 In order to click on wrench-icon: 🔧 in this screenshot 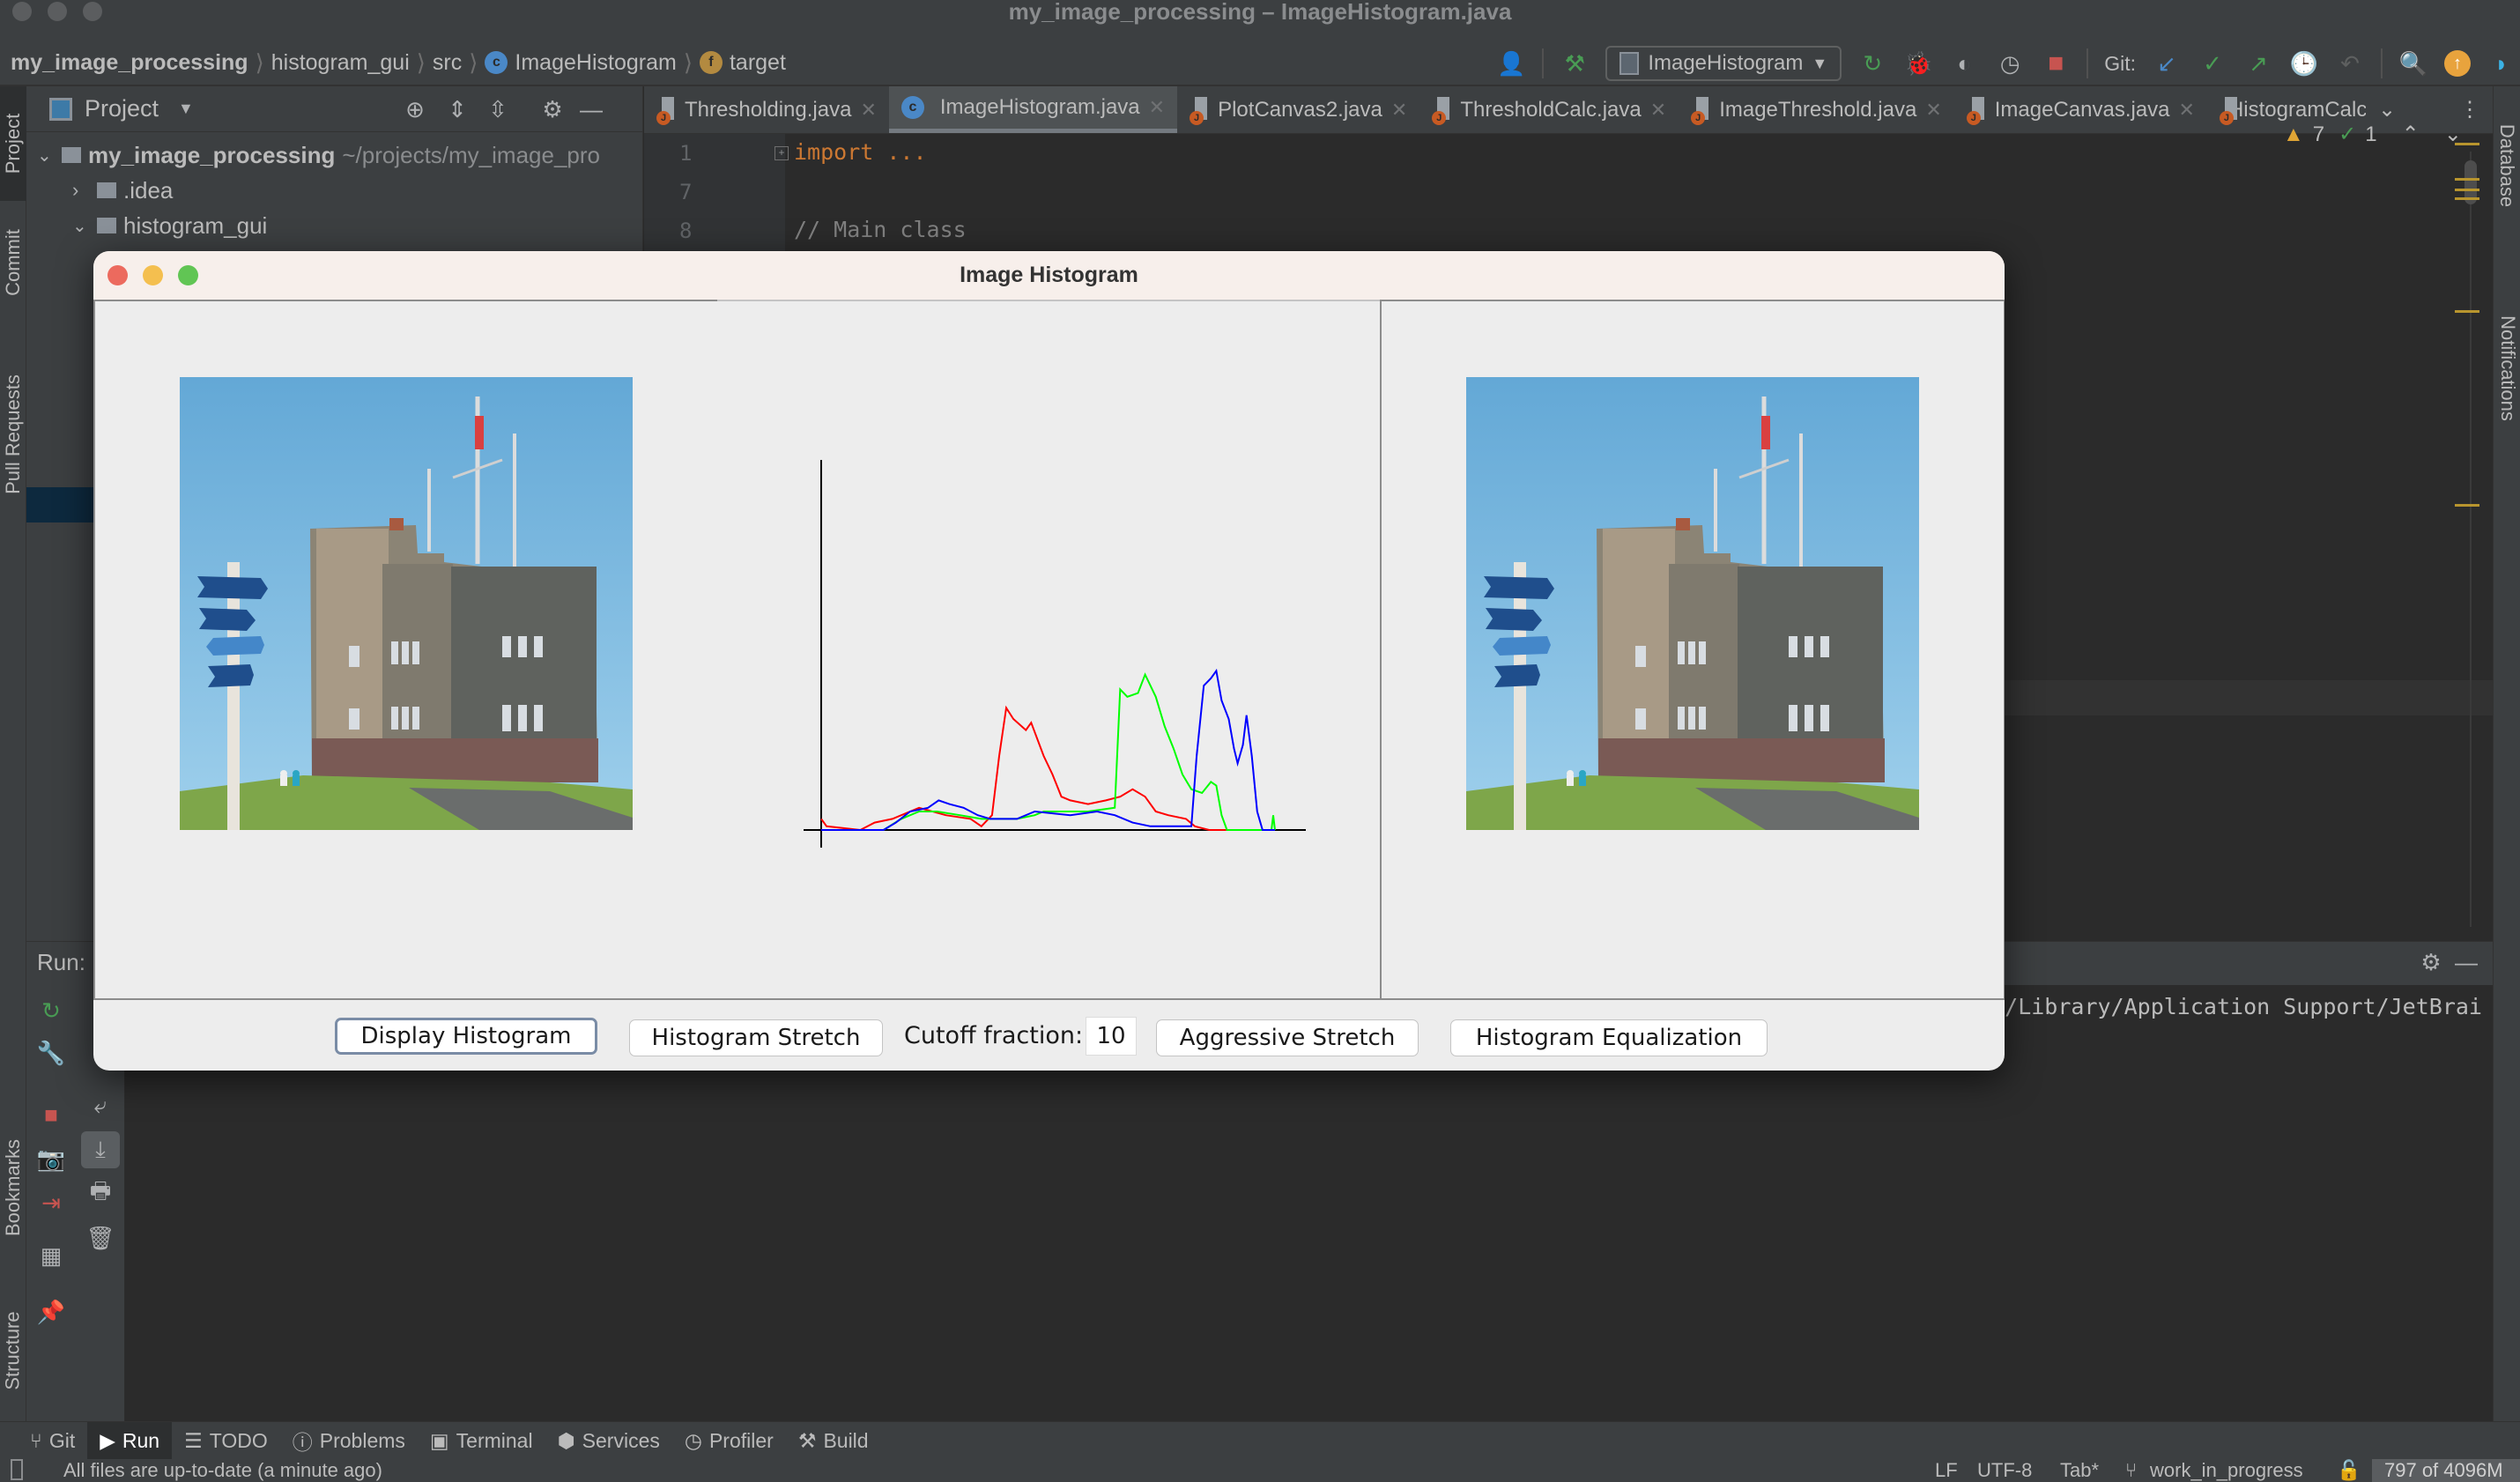, I will do `click(51, 1052)`.